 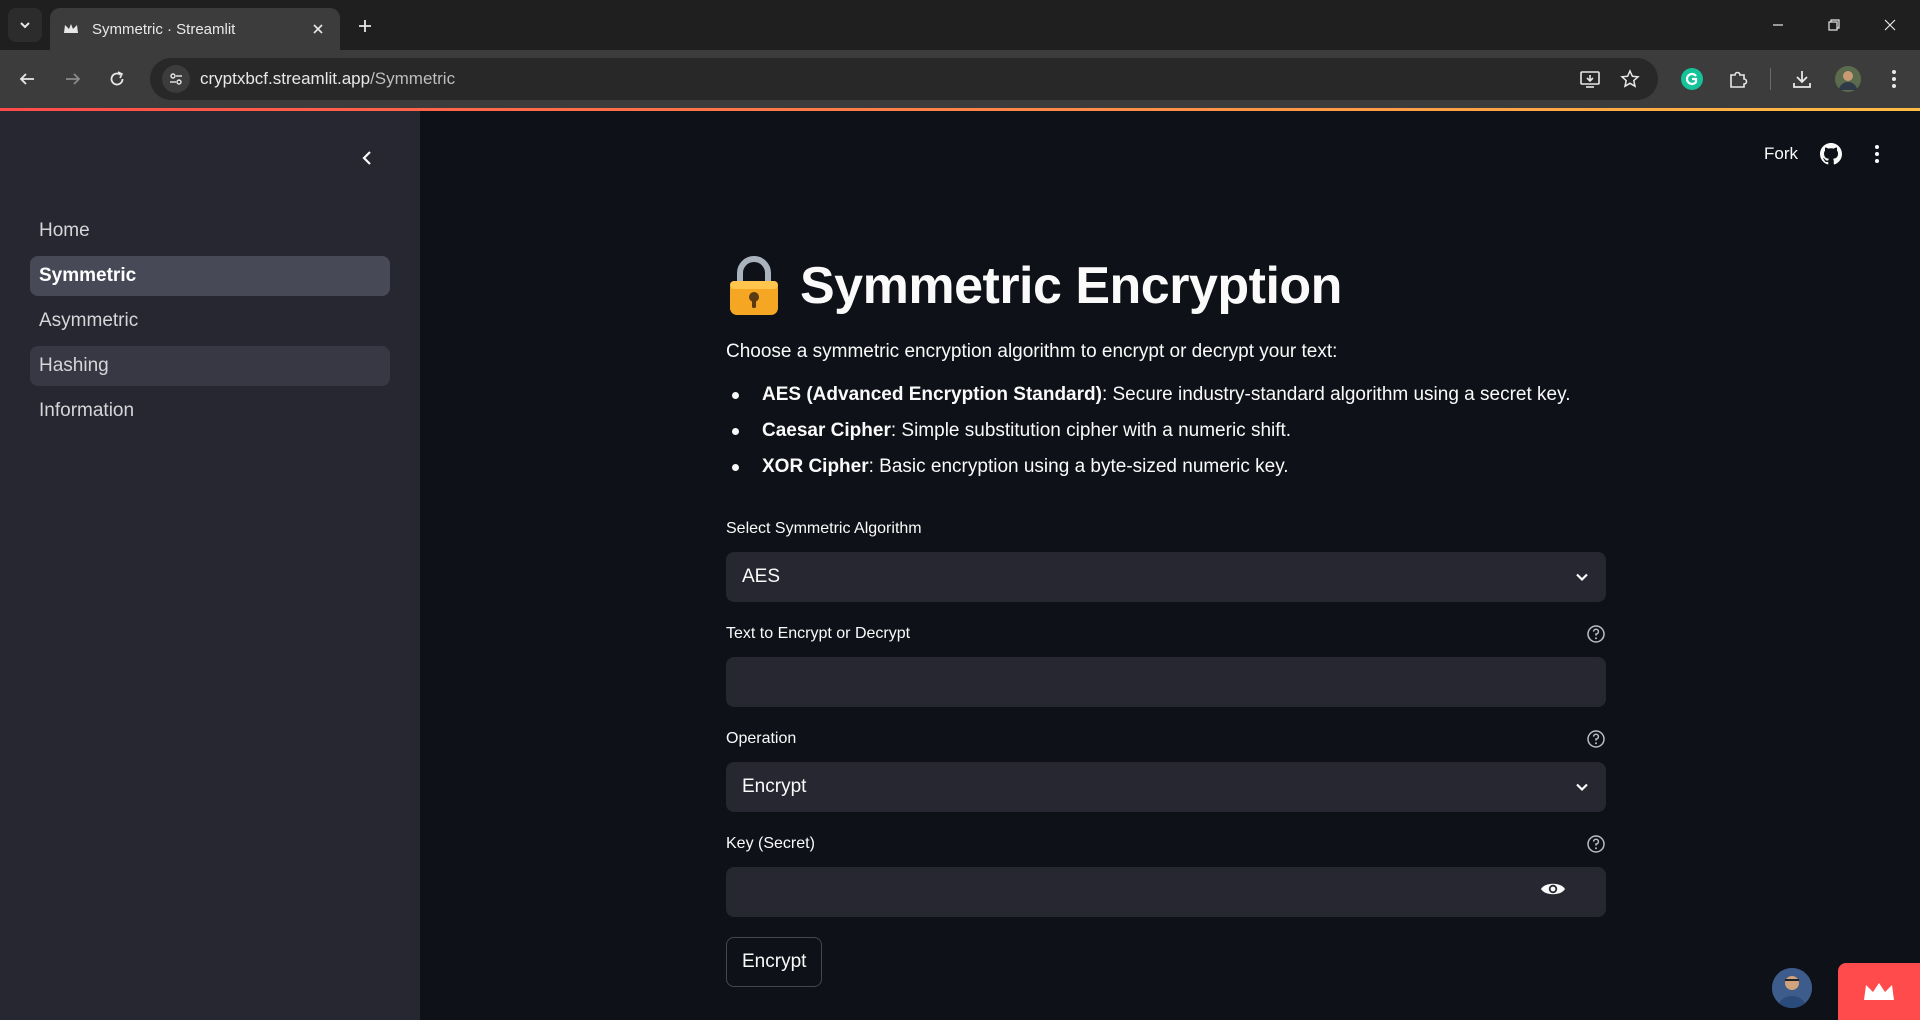 I want to click on site-info-icon, so click(x=176, y=79).